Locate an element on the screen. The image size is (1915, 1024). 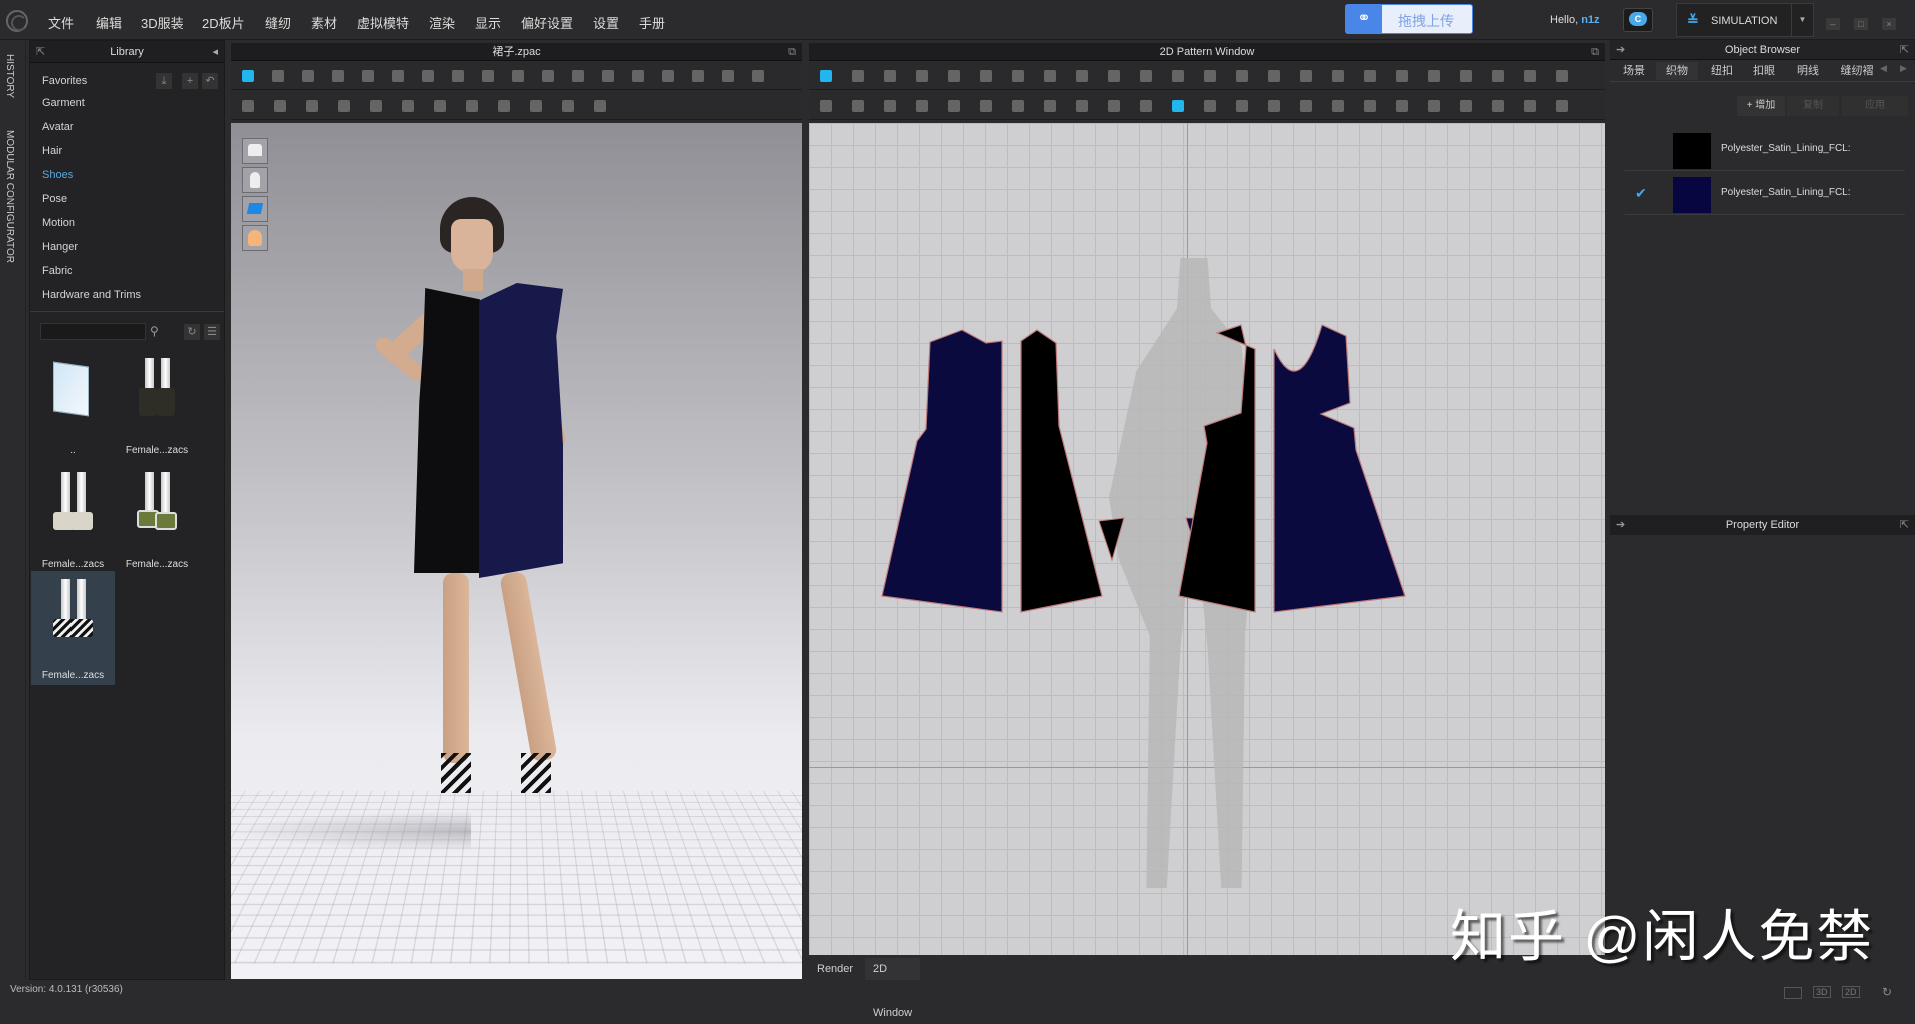
menu-materials: 素材 is located at coordinates (324, 22).